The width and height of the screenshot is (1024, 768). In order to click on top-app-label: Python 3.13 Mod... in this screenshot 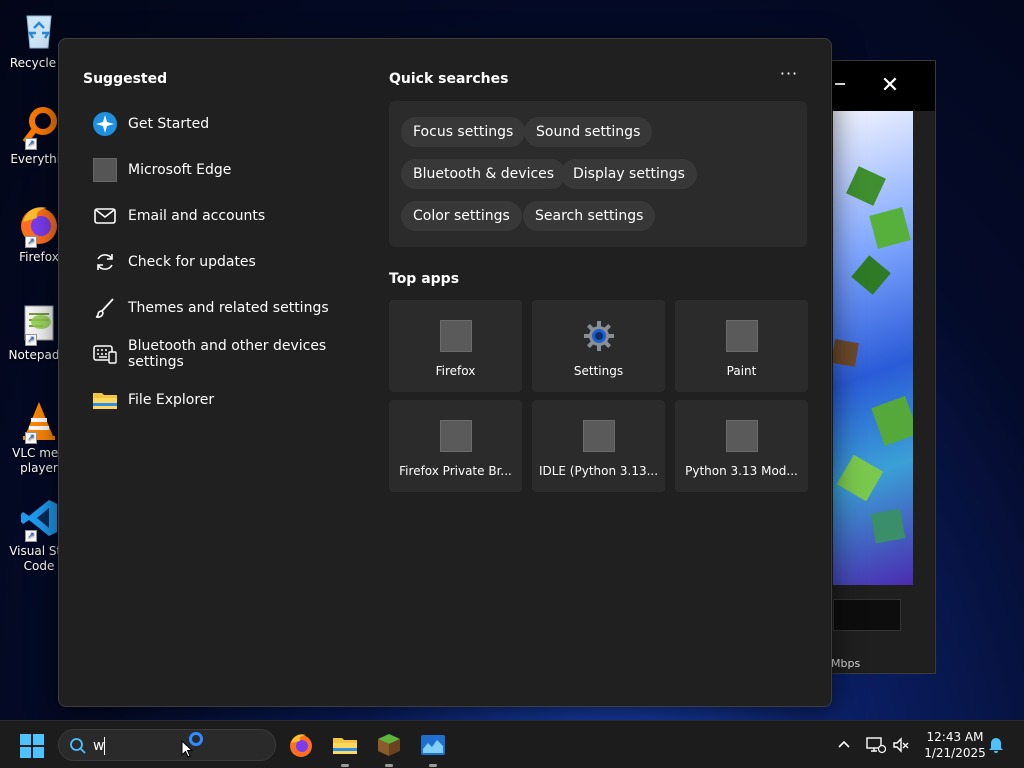, I will do `click(741, 471)`.